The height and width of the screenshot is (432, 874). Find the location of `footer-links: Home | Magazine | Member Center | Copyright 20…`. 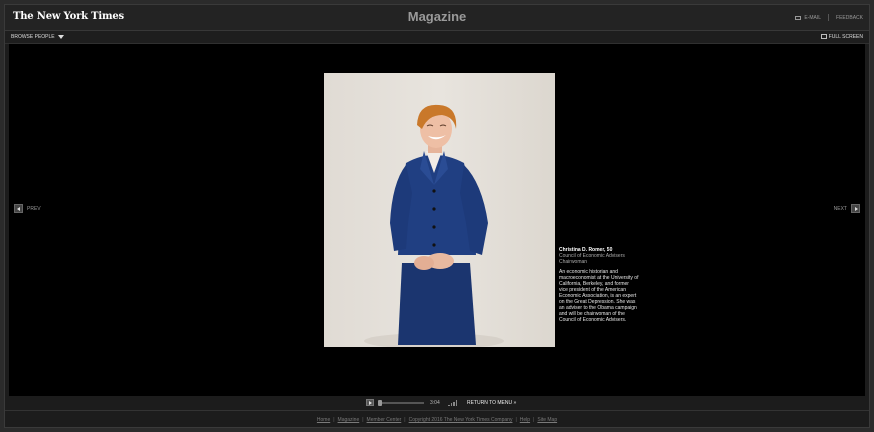

footer-links: Home | Magazine | Member Center | Copyright 20… is located at coordinates (437, 419).